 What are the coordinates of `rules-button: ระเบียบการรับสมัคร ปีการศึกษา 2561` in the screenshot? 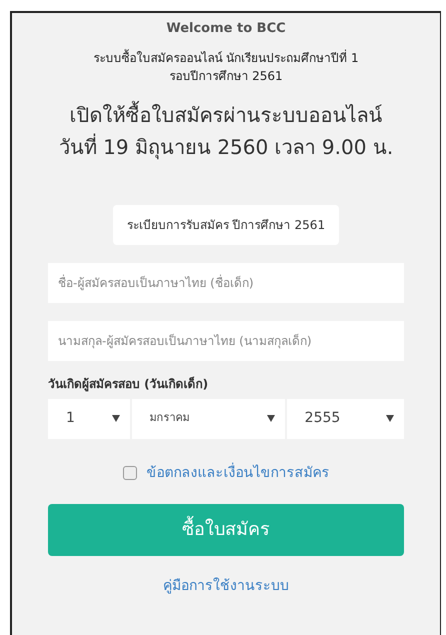 It's located at (226, 224).